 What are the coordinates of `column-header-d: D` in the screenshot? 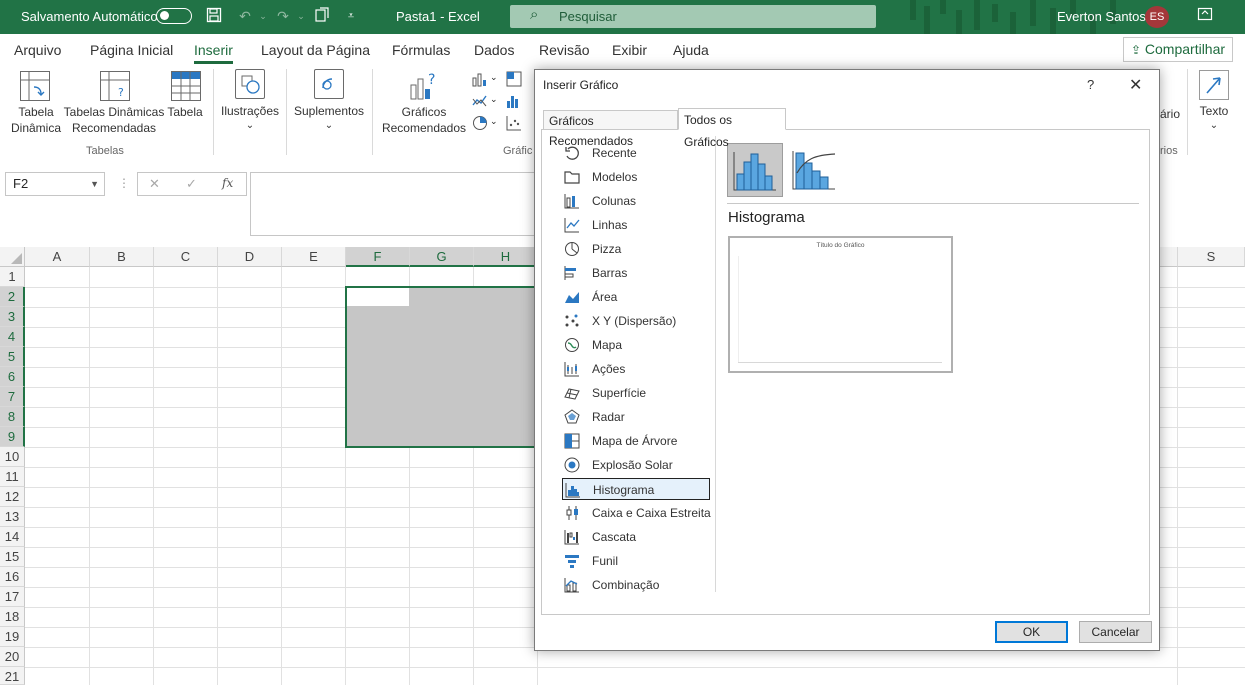 It's located at (250, 257).